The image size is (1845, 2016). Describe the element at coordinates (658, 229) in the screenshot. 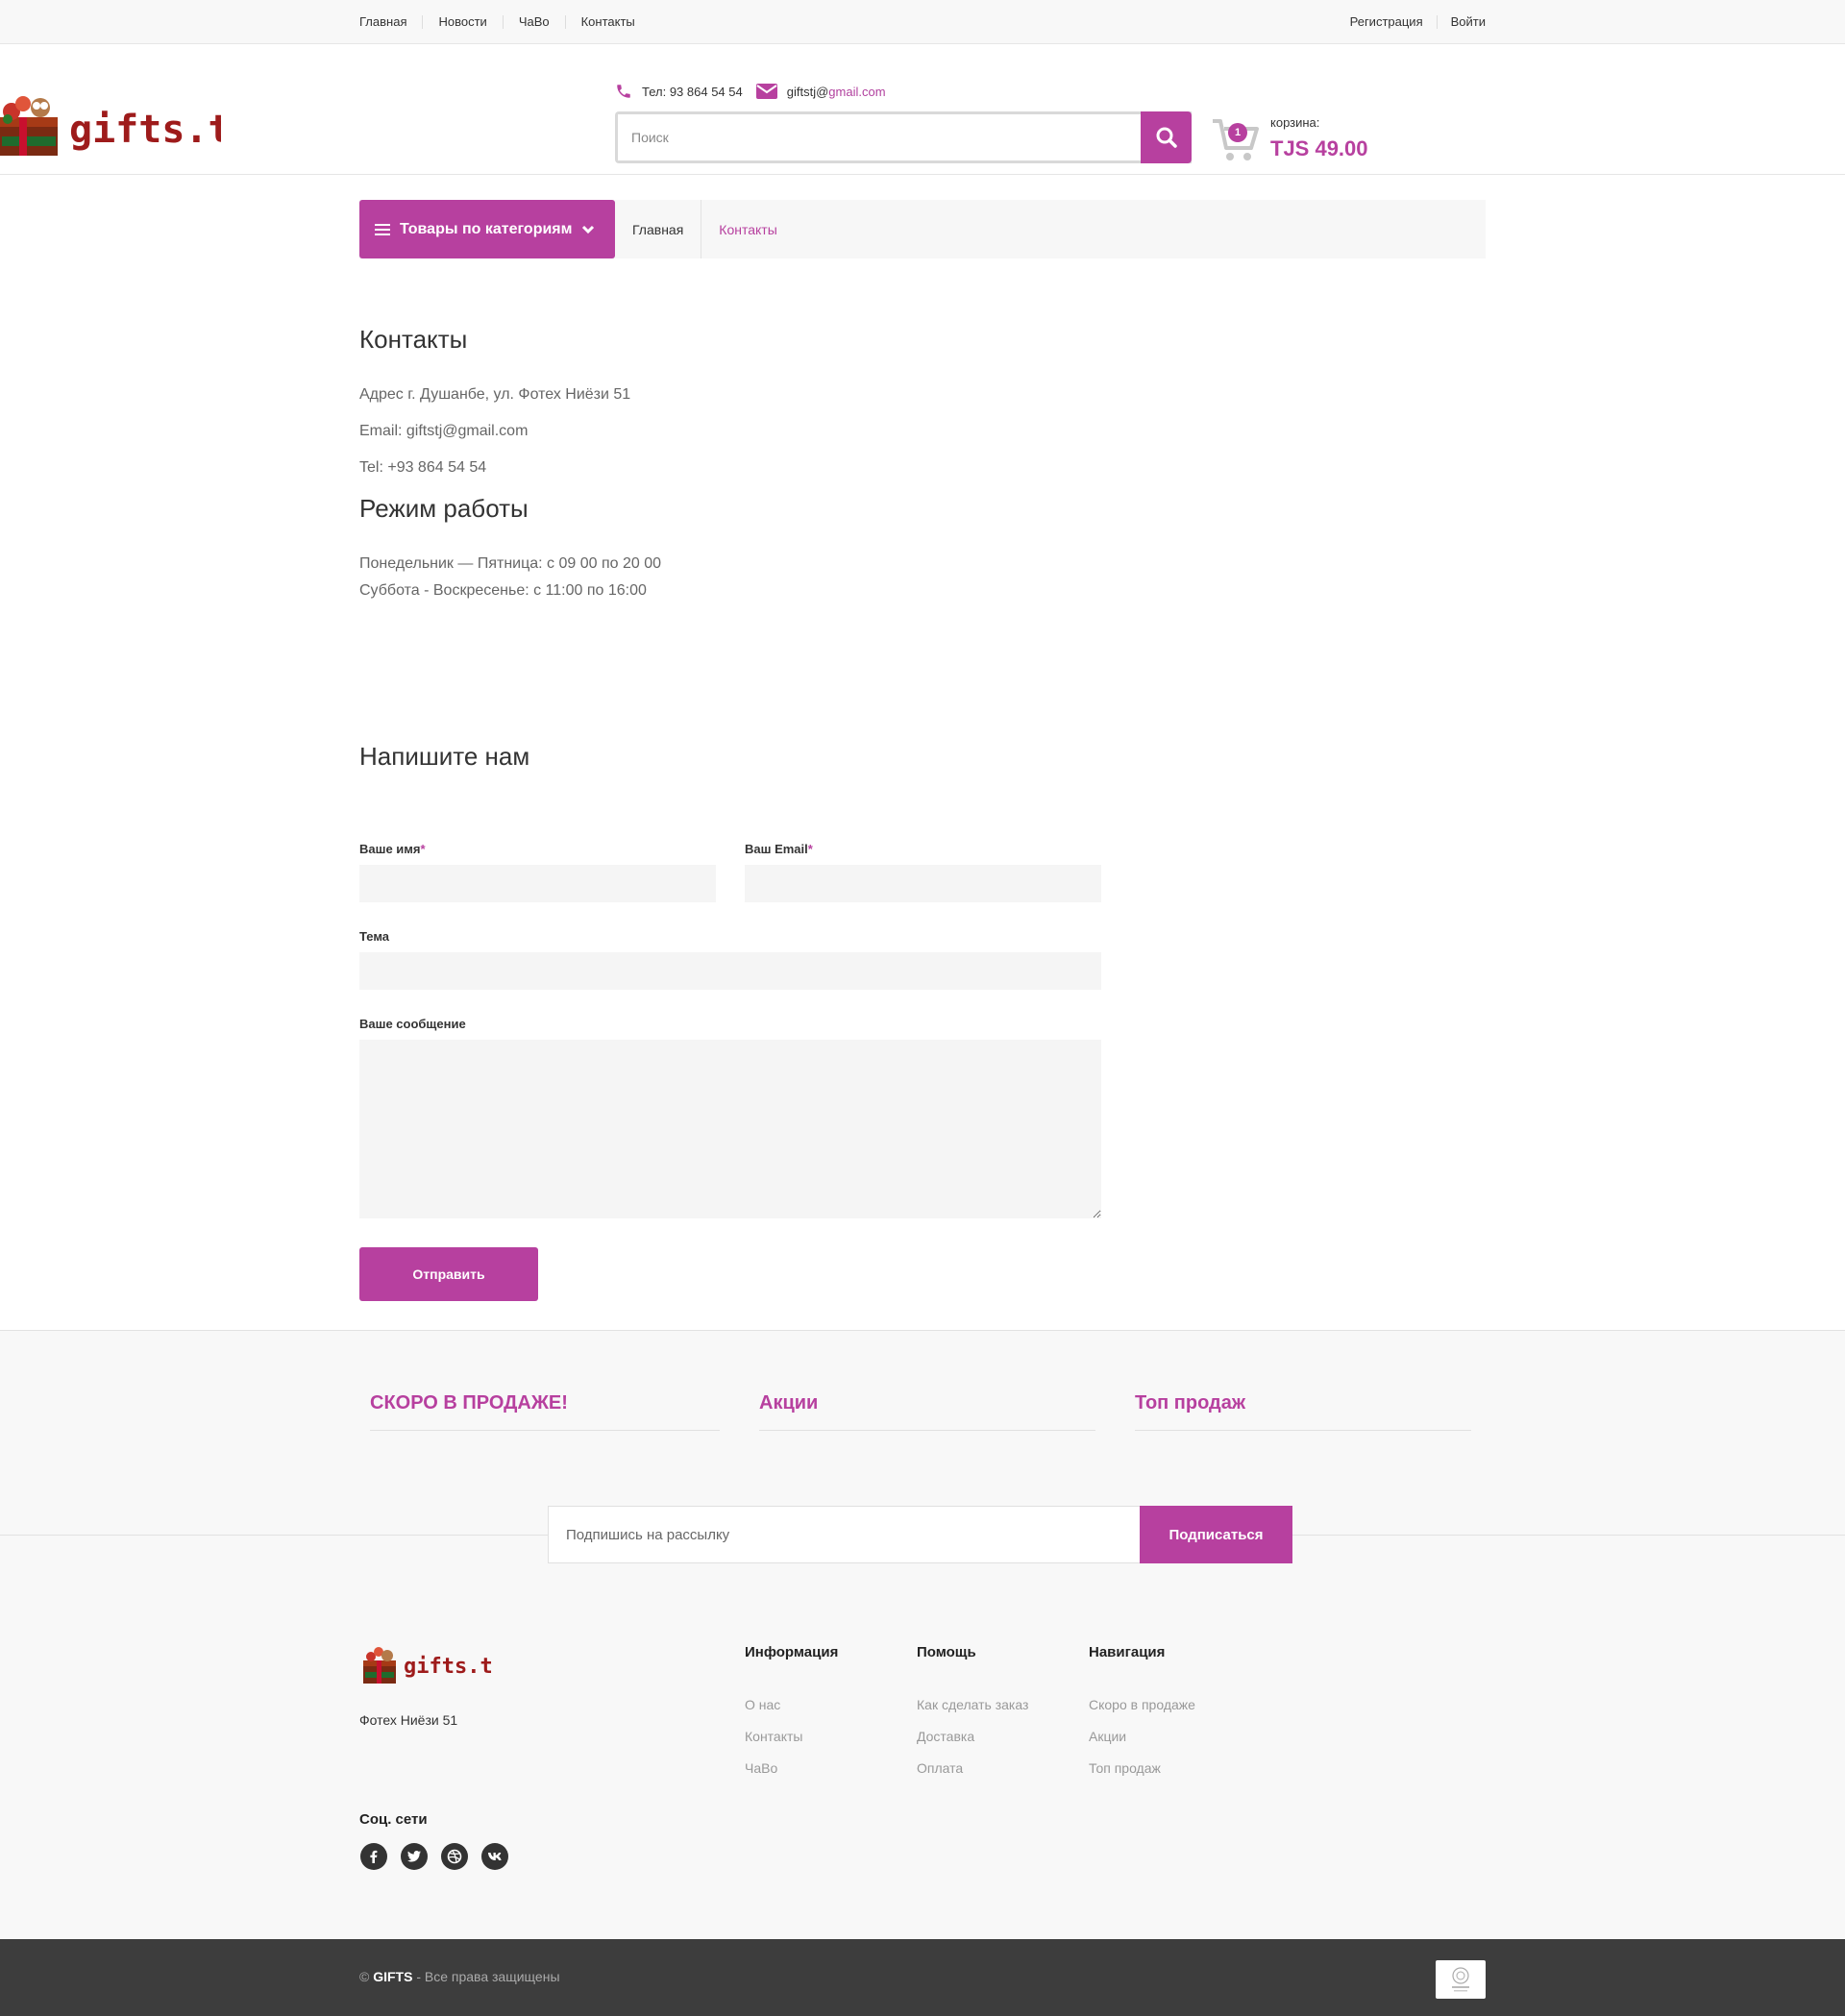

I see `breadcrumb-home: Главная` at that location.